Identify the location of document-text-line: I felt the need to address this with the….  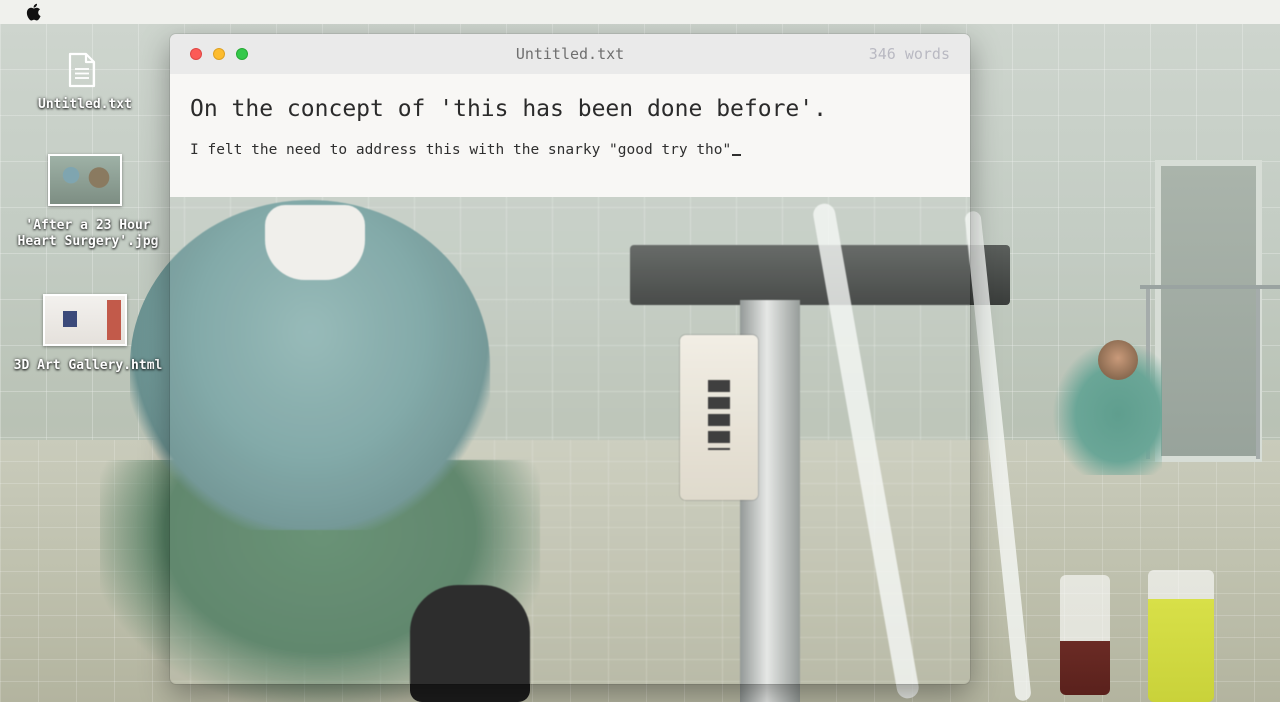
(466, 150).